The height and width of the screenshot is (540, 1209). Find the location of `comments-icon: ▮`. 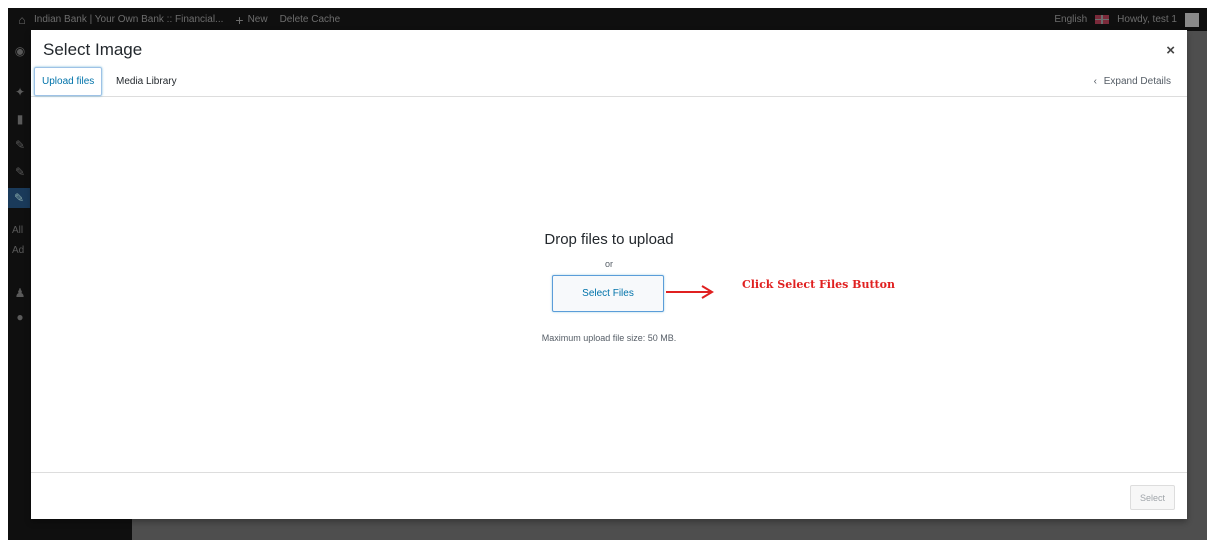

comments-icon: ▮ is located at coordinates (20, 119).